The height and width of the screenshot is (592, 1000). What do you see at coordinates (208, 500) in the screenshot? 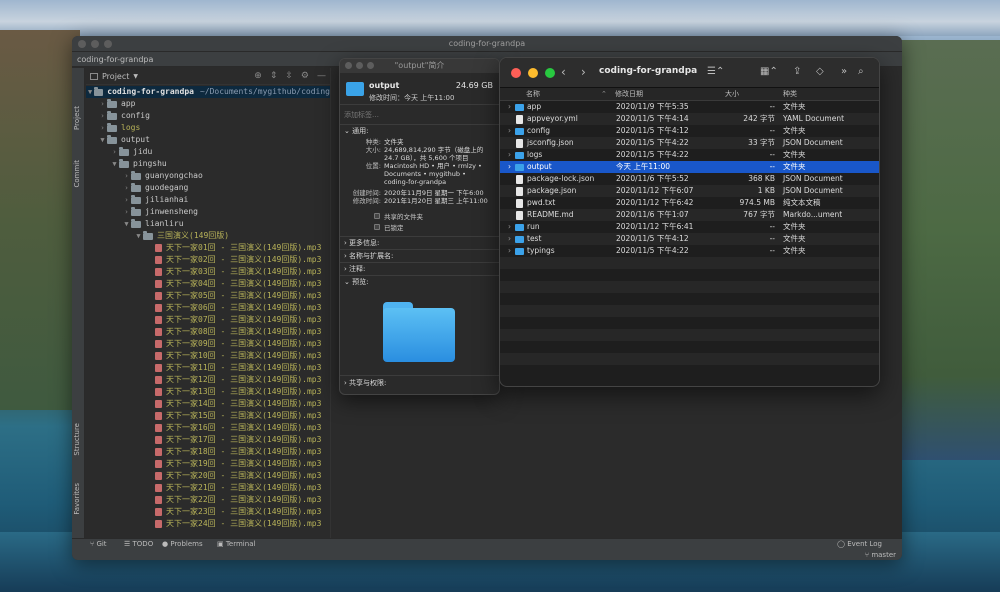
I see `tree-file-row: 天下一家22回 - 三国演义(149回版).mp3` at bounding box center [208, 500].